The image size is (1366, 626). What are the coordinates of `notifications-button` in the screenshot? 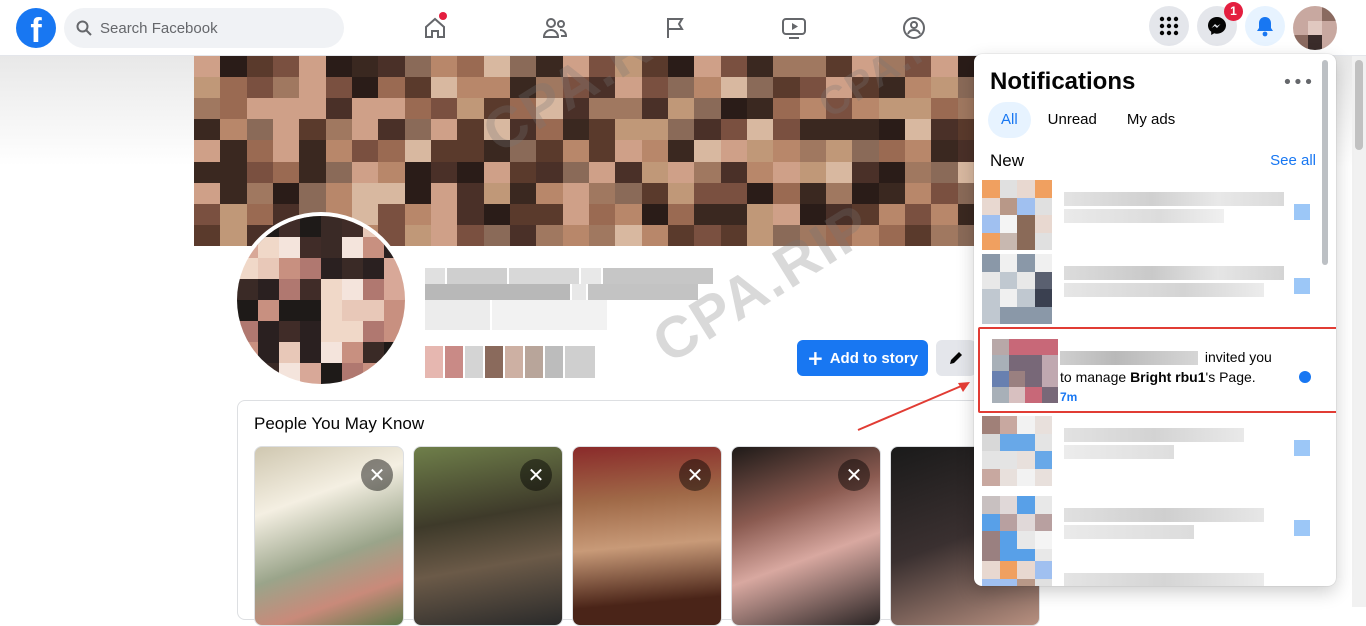 It's located at (1265, 26).